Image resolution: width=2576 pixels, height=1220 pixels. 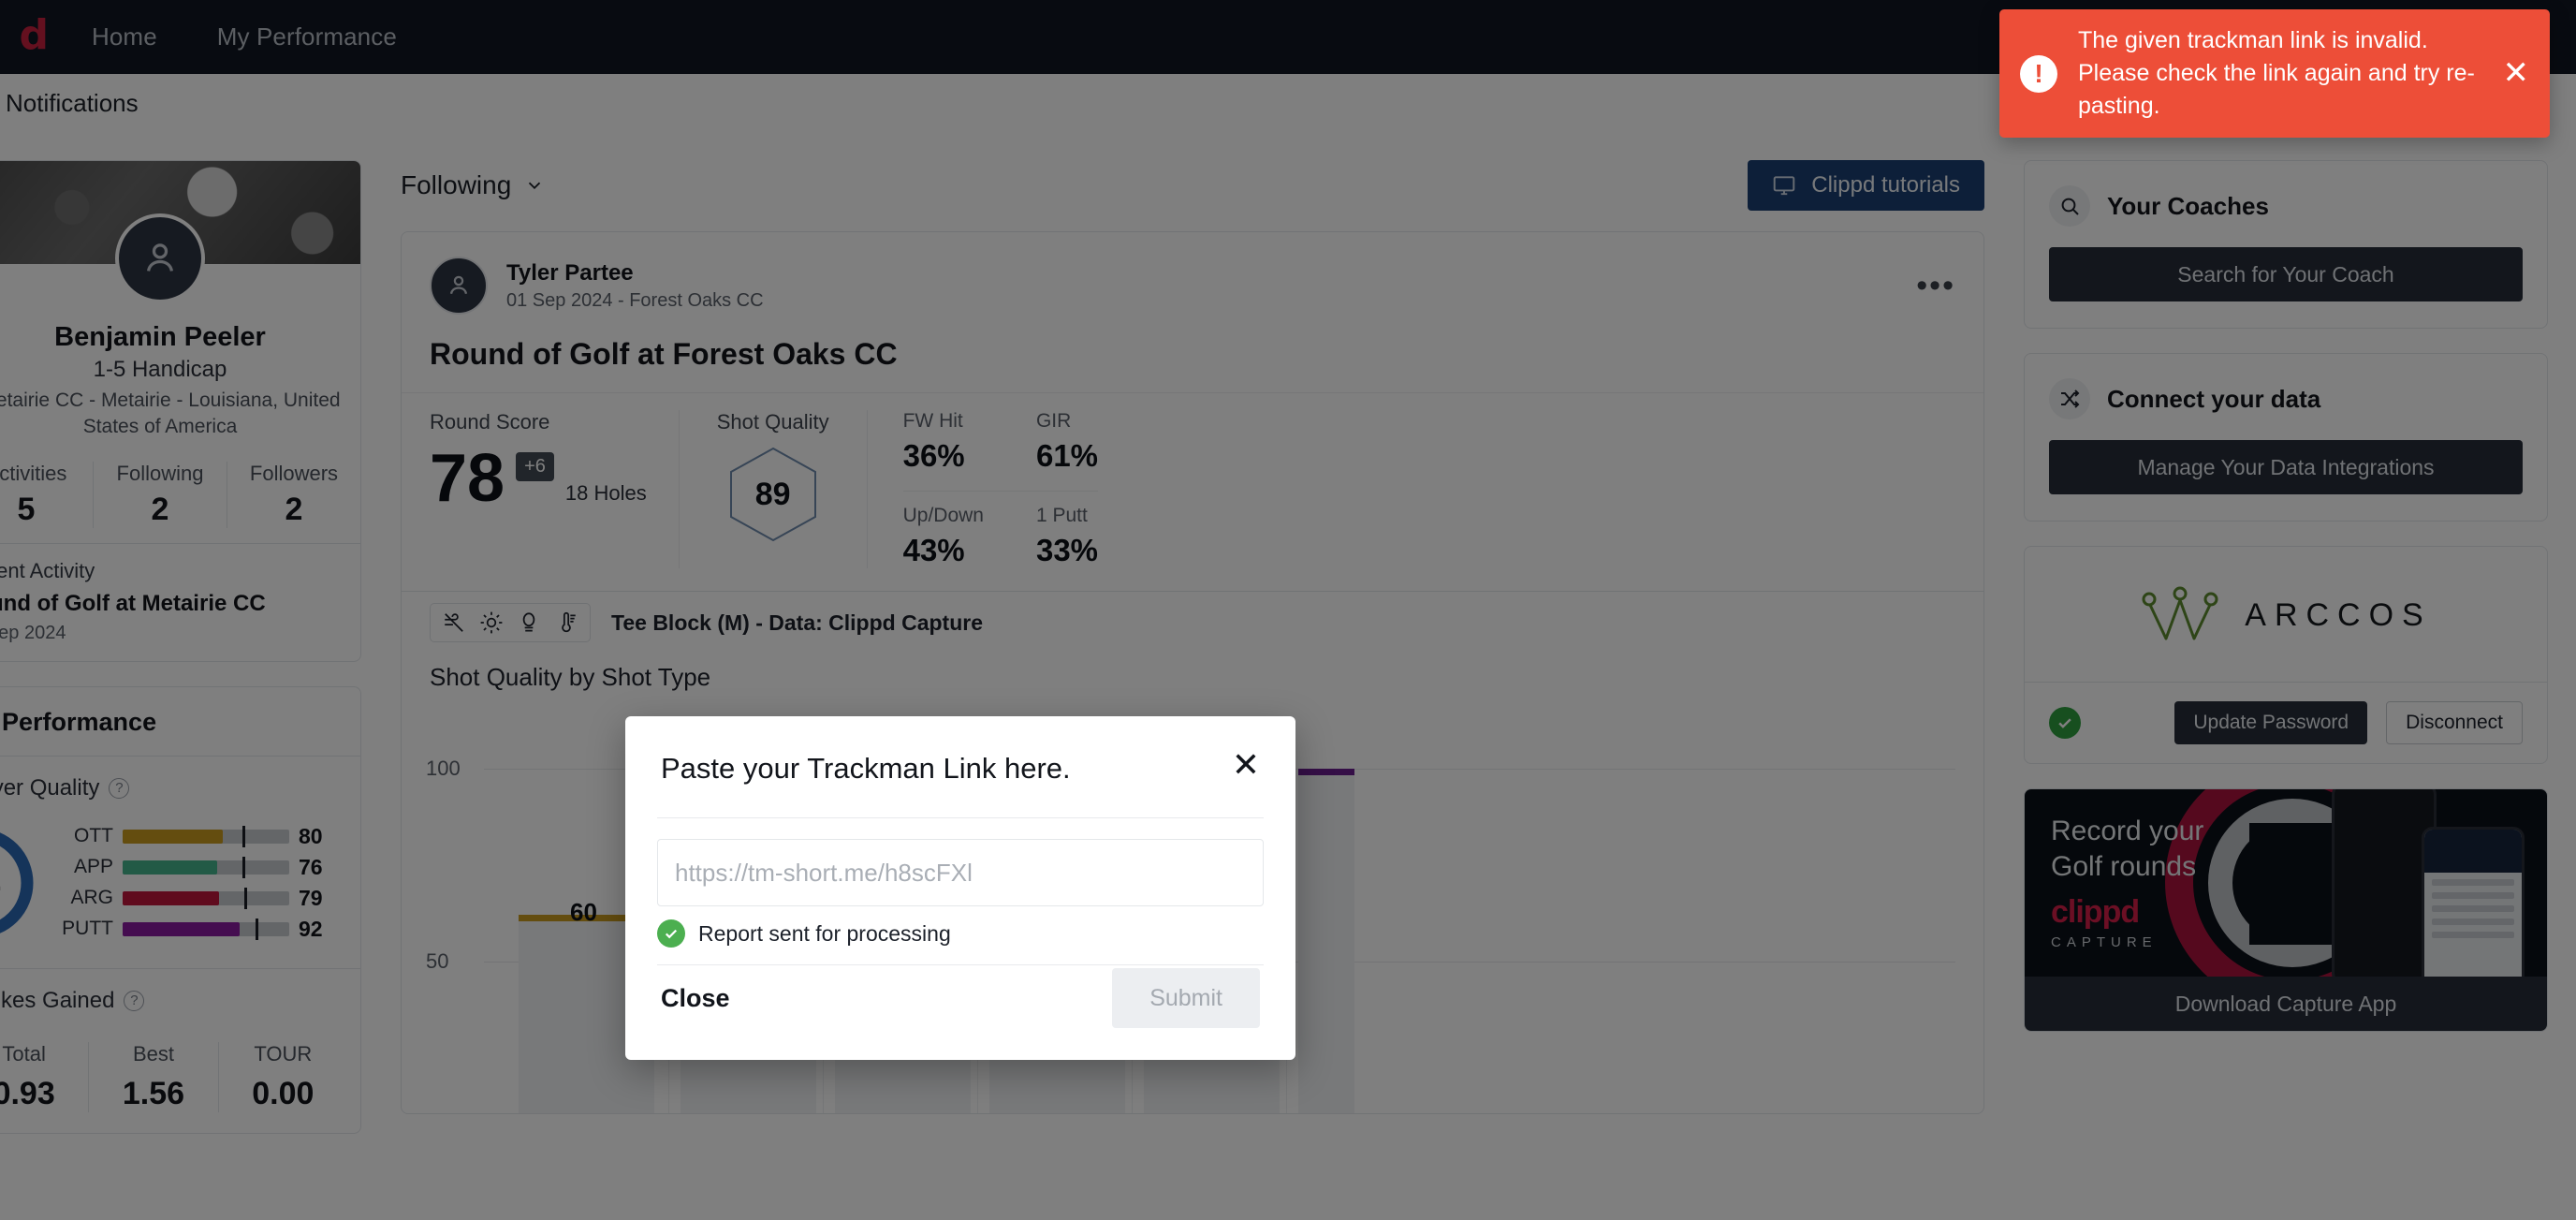 I want to click on divider, so click(x=961, y=964).